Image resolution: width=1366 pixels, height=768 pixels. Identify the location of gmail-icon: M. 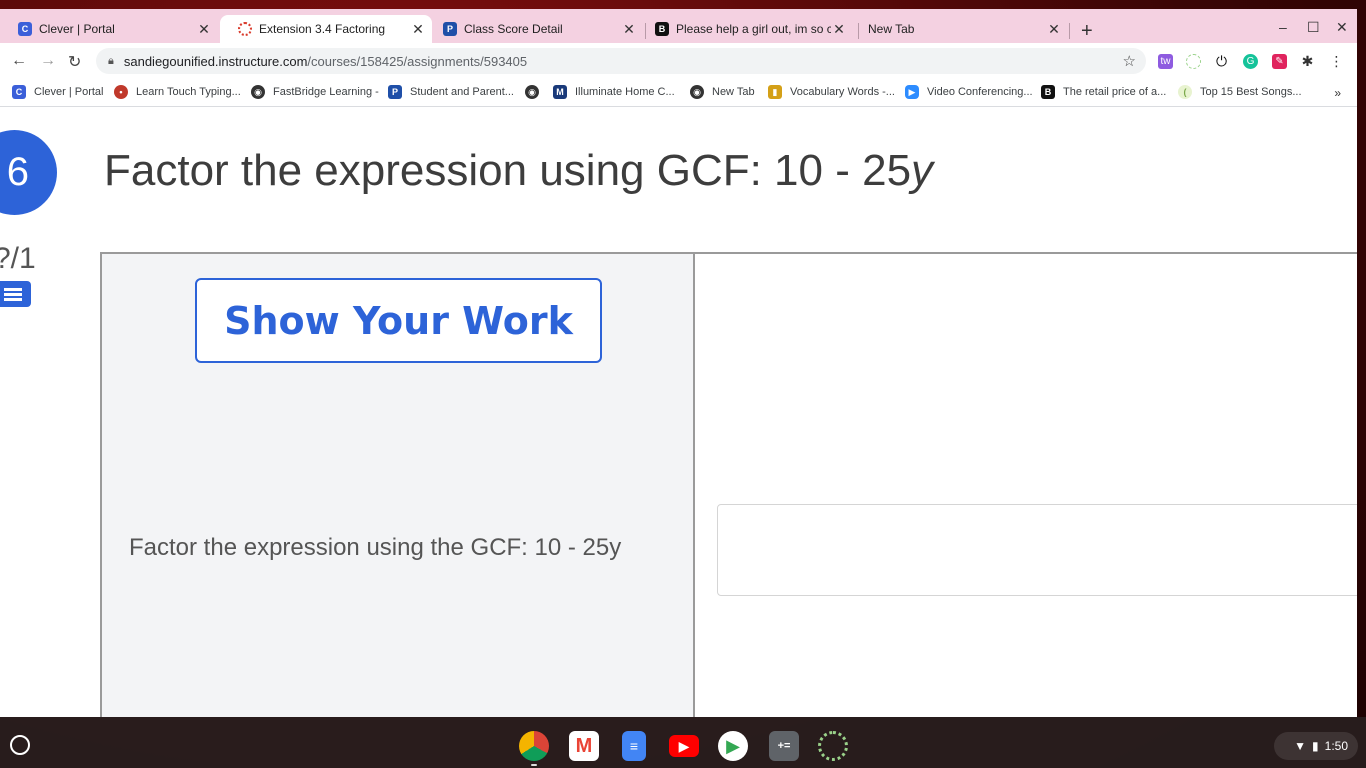
(584, 746).